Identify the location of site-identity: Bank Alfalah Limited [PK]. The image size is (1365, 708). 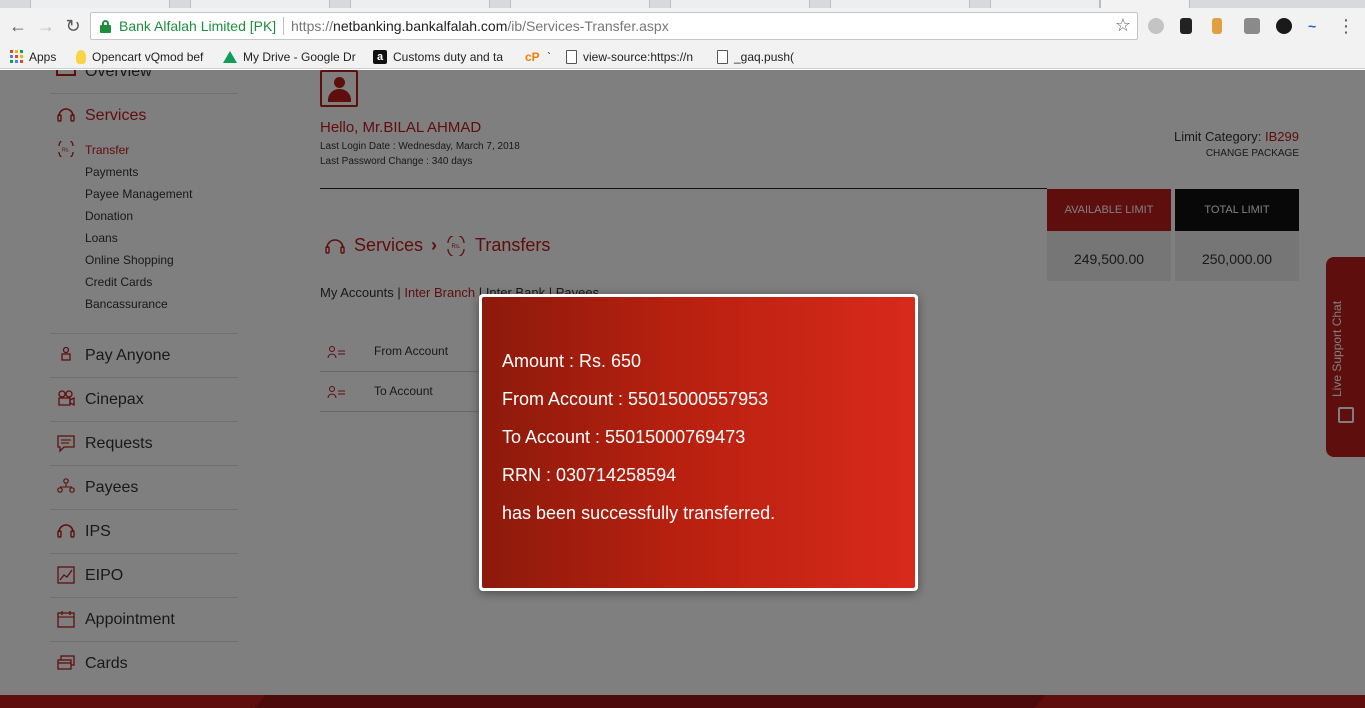
(197, 26).